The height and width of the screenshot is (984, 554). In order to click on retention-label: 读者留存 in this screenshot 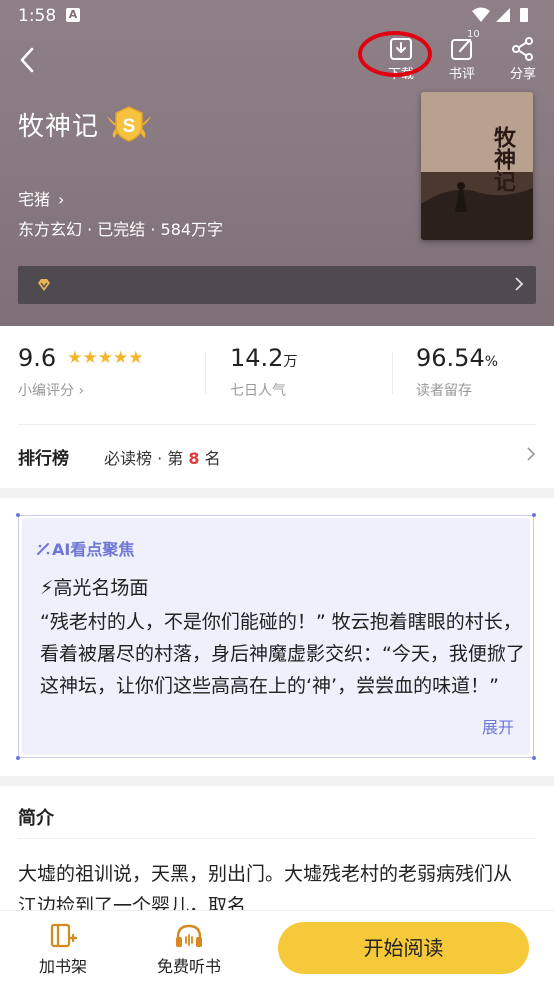, I will do `click(444, 391)`.